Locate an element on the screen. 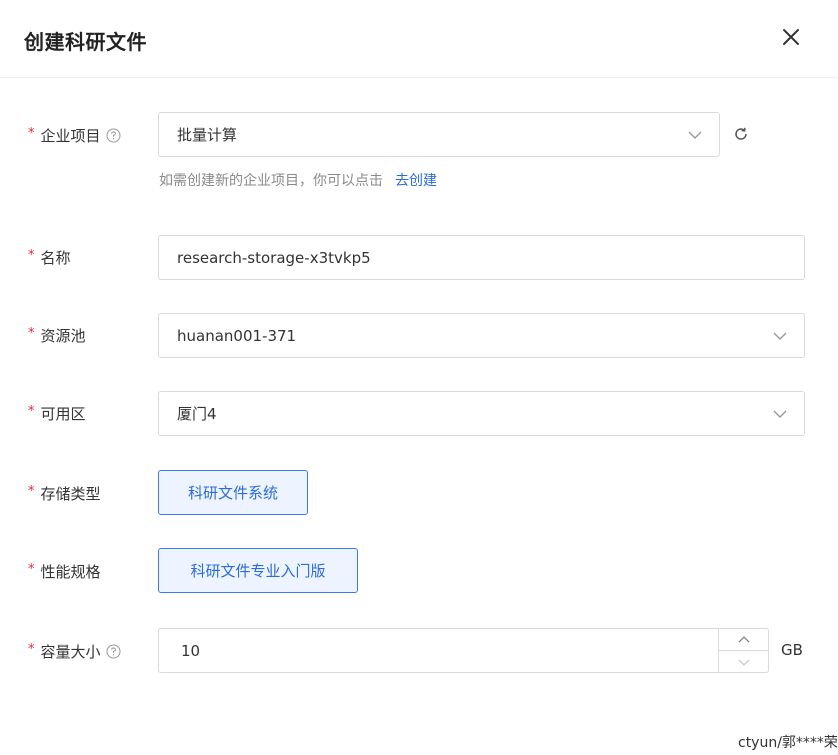  name-label: 名称 is located at coordinates (55, 258).